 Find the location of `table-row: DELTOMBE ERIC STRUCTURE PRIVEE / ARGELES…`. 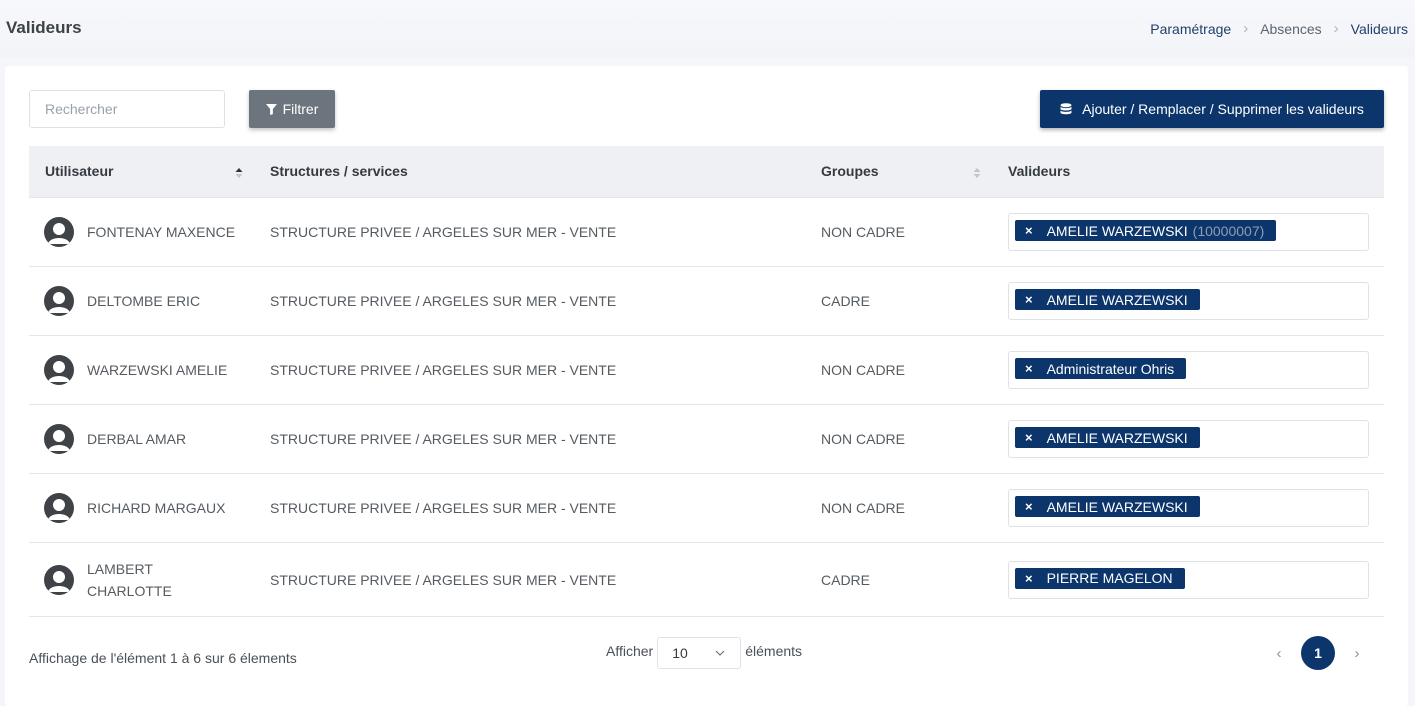

table-row: DELTOMBE ERIC STRUCTURE PRIVEE / ARGELES… is located at coordinates (706, 301).